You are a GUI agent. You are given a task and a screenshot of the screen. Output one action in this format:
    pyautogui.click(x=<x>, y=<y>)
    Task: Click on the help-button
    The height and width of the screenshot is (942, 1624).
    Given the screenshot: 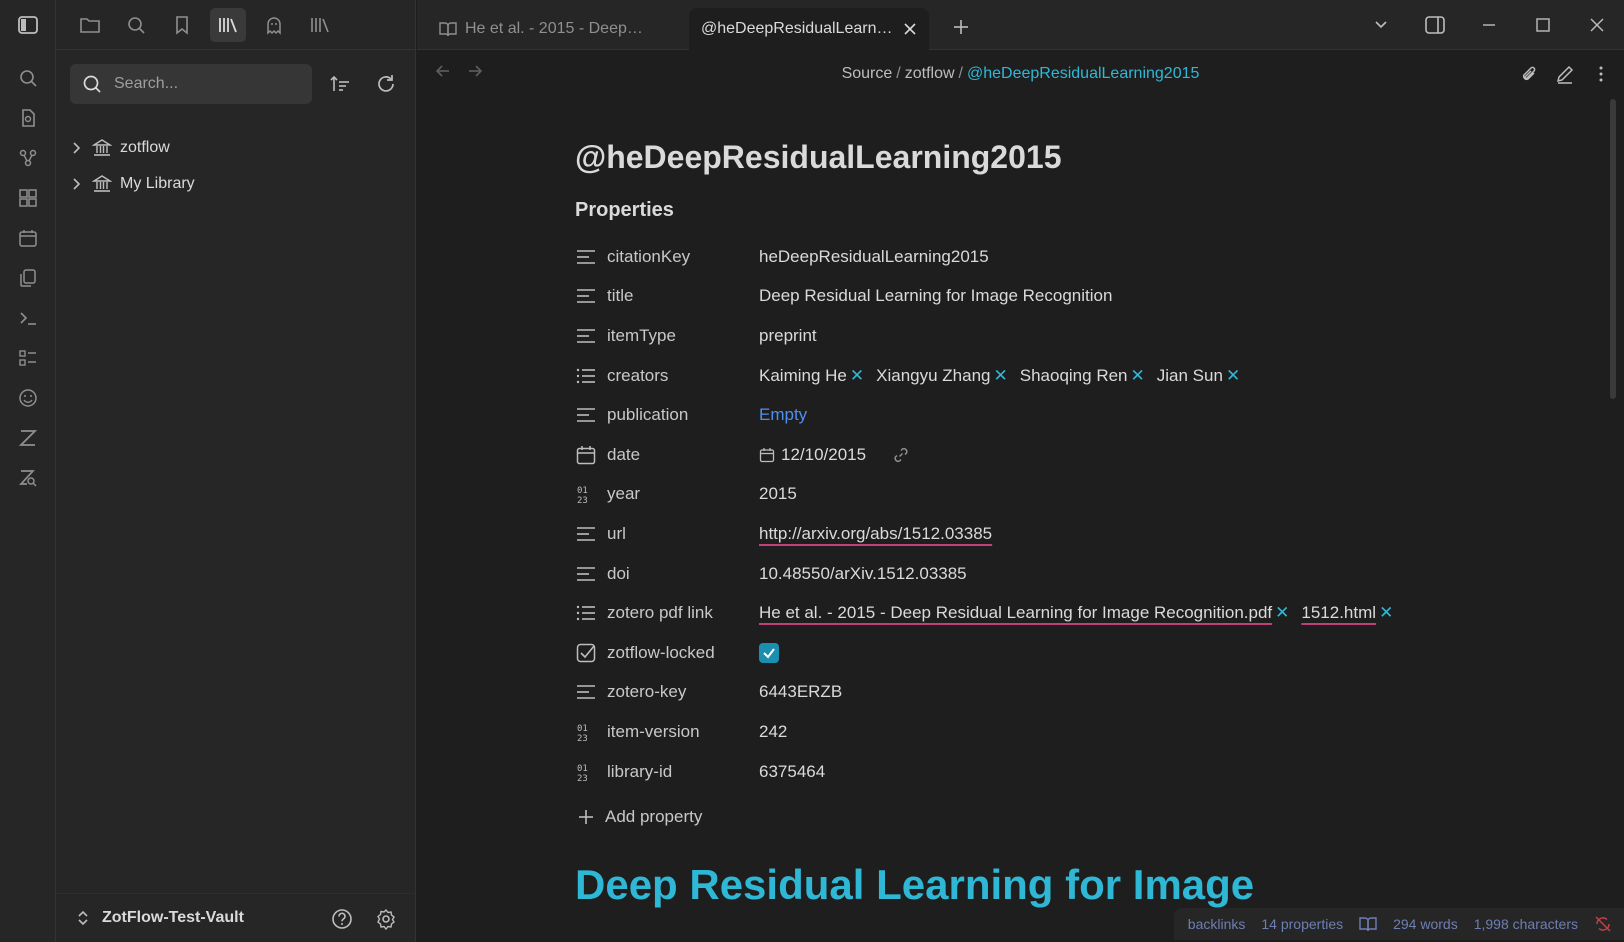 What is the action you would take?
    pyautogui.click(x=342, y=919)
    